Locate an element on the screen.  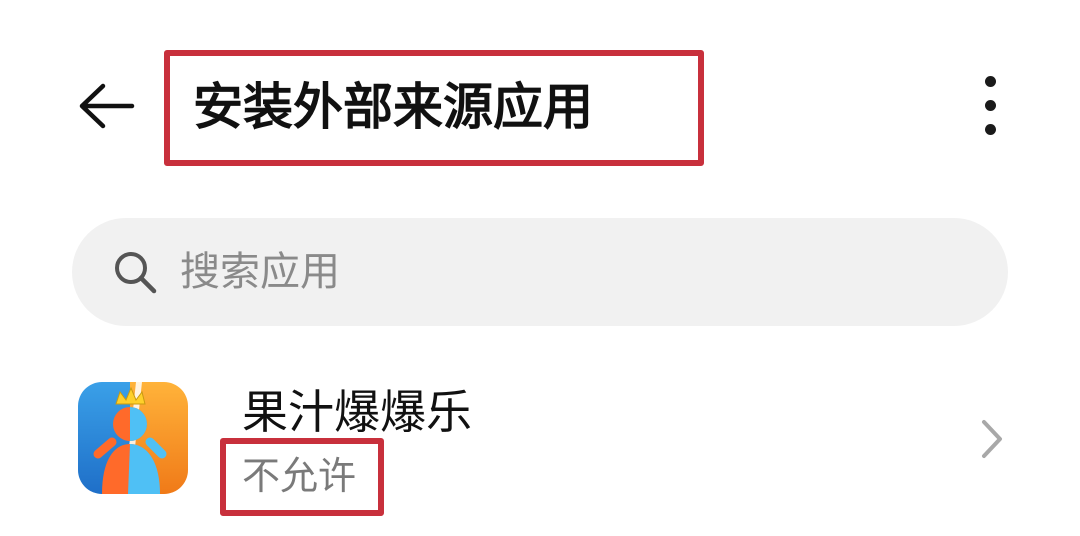
back-button is located at coordinates (106, 106).